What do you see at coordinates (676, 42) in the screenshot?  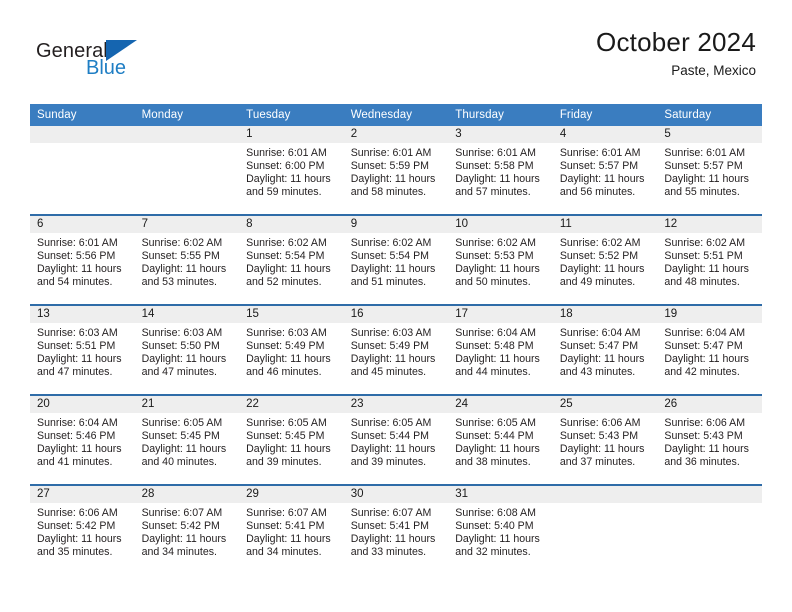 I see `page-title: October 2024` at bounding box center [676, 42].